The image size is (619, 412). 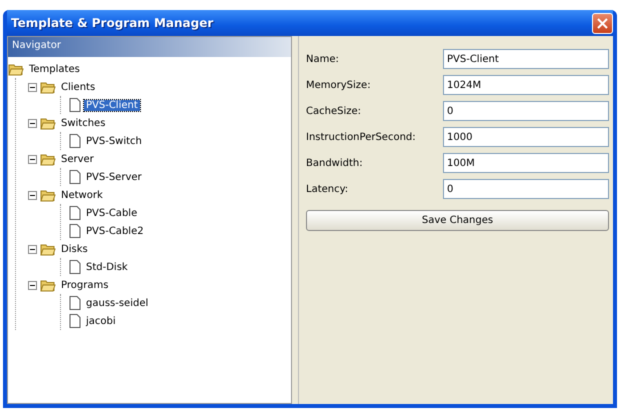 What do you see at coordinates (117, 303) in the screenshot?
I see `tree-item: gauss-seidel` at bounding box center [117, 303].